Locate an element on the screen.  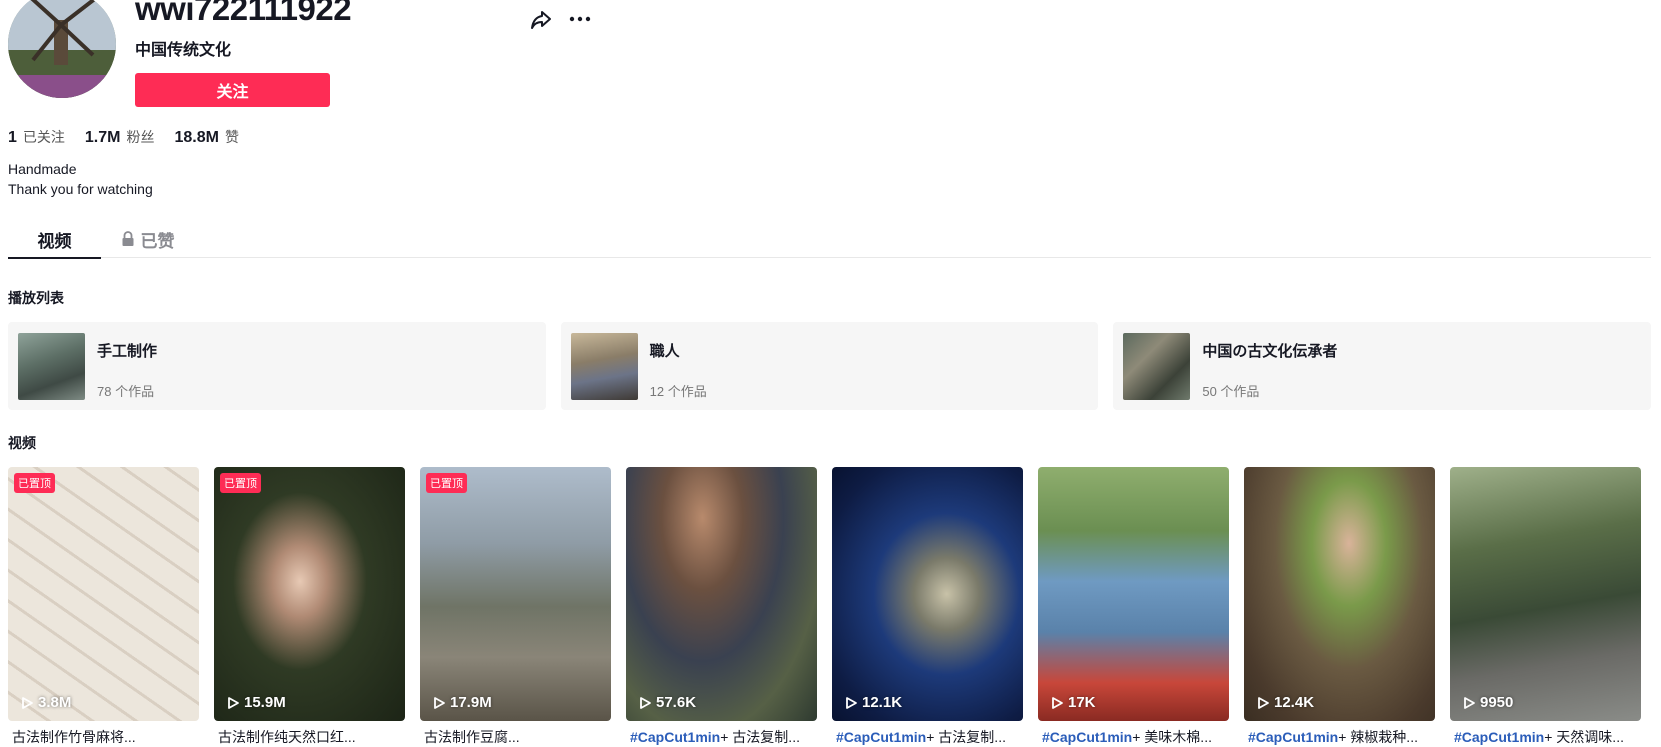
video-thumbnail: 17K is located at coordinates (1133, 594).